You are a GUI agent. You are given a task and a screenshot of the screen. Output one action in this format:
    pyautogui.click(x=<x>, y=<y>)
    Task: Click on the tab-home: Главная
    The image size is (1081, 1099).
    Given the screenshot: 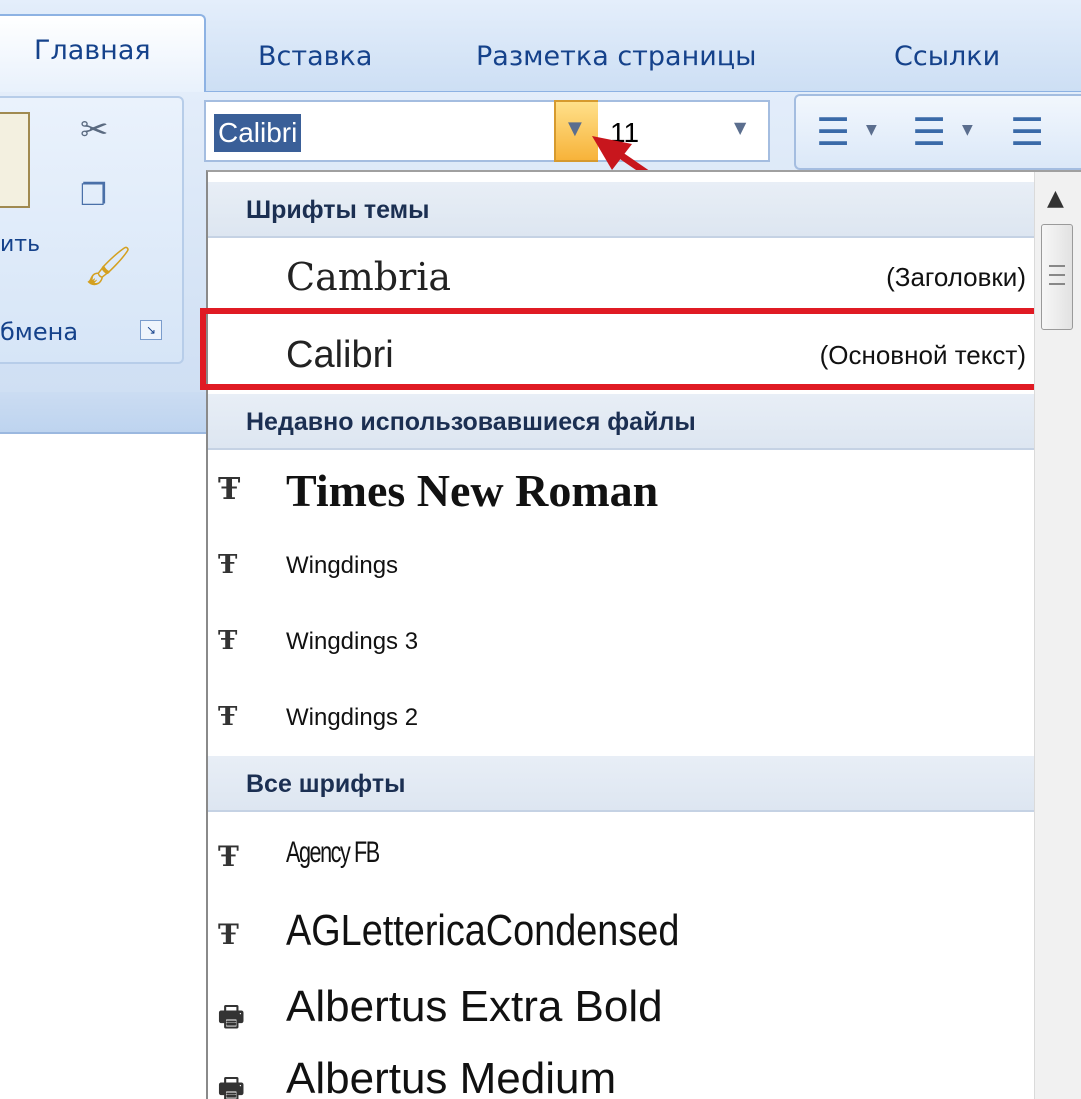 What is the action you would take?
    pyautogui.click(x=103, y=53)
    